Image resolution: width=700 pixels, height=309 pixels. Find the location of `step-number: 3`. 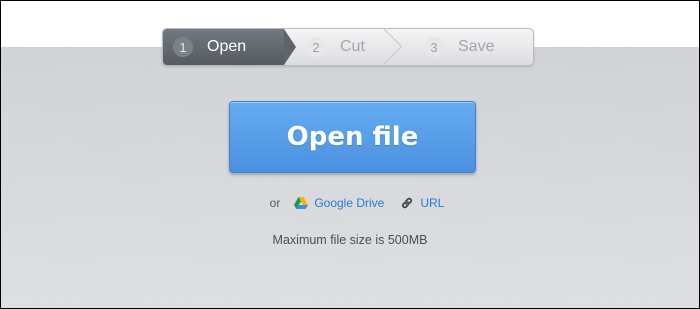

step-number: 3 is located at coordinates (434, 47).